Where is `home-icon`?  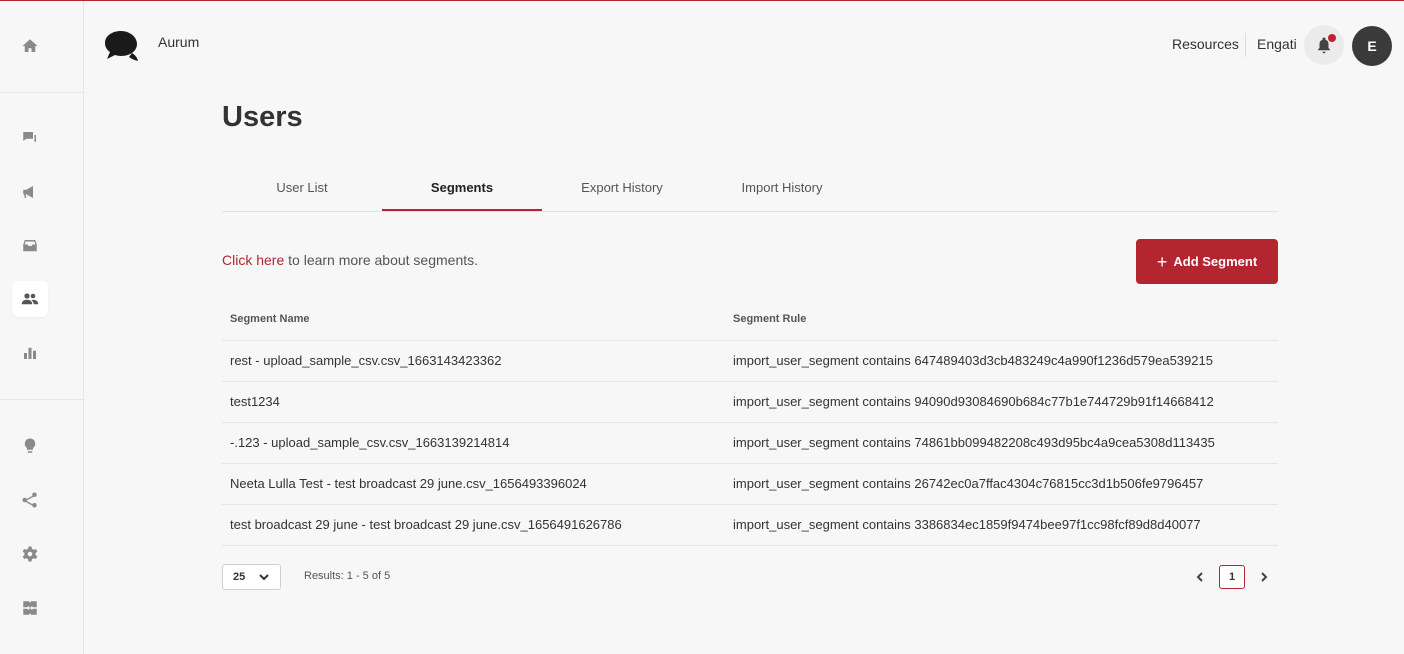 home-icon is located at coordinates (30, 45).